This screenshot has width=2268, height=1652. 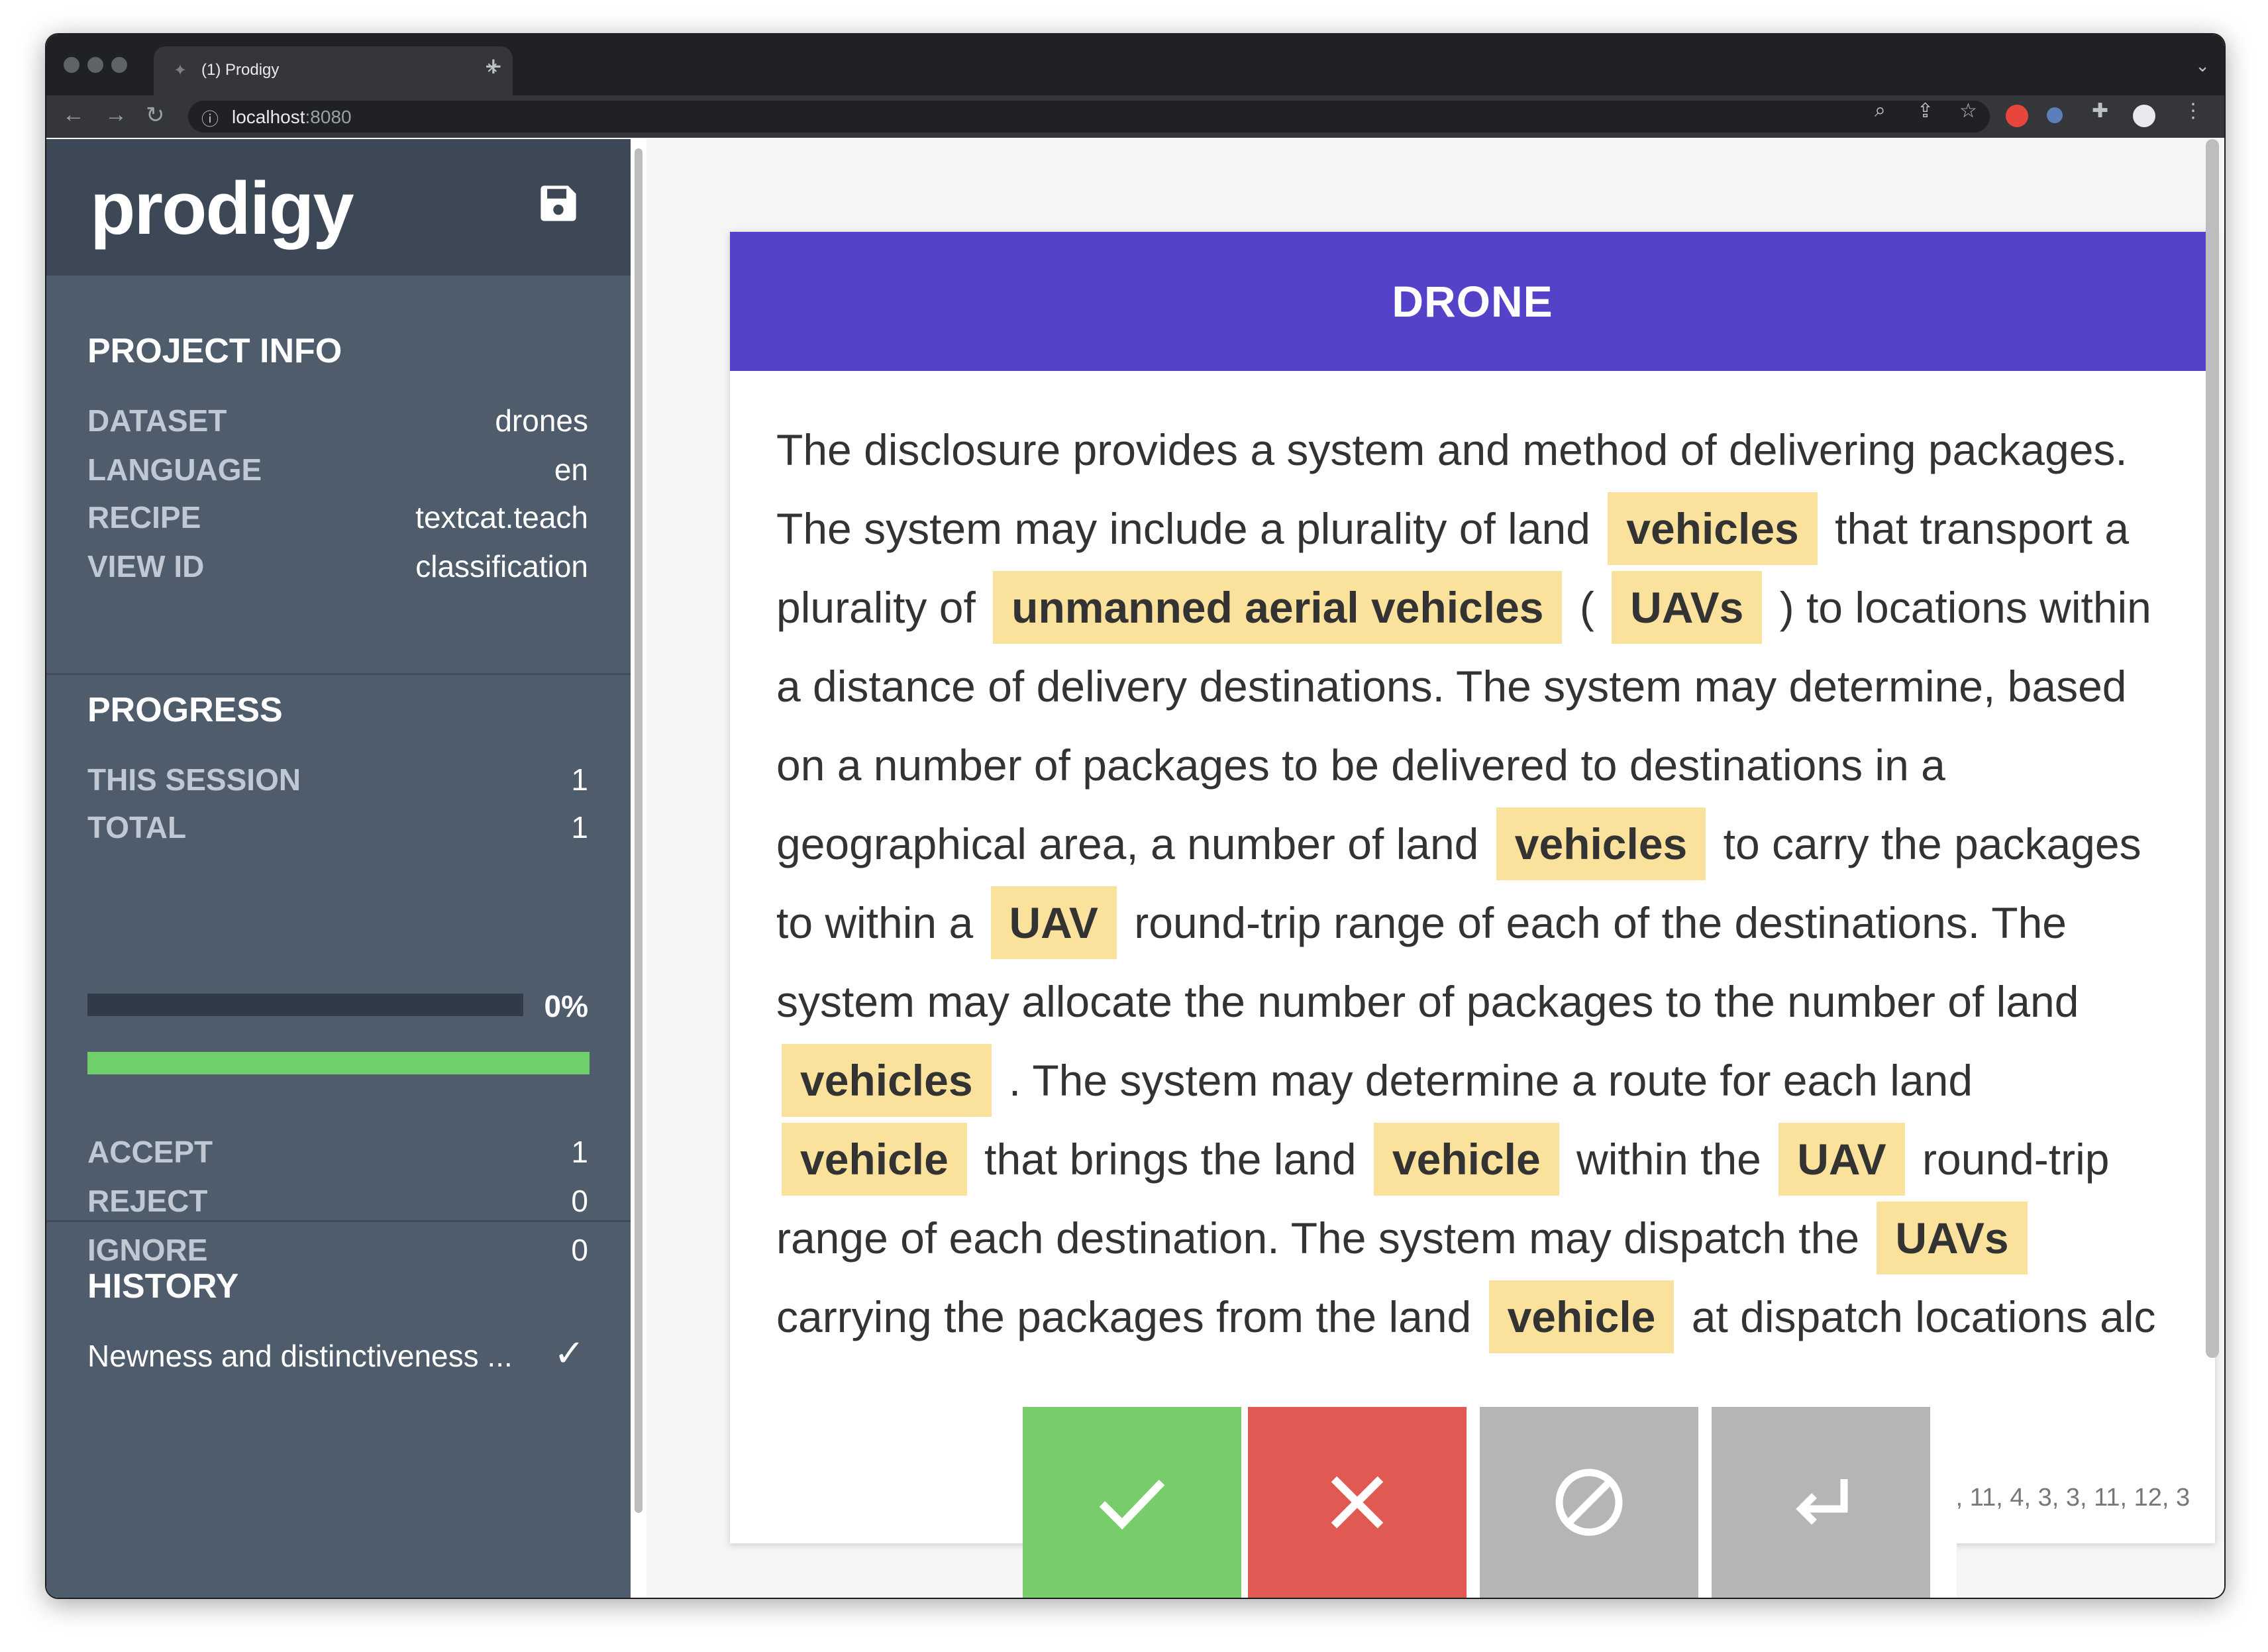 I want to click on tab-search-chevron-icon: ⌄, so click(x=2202, y=66).